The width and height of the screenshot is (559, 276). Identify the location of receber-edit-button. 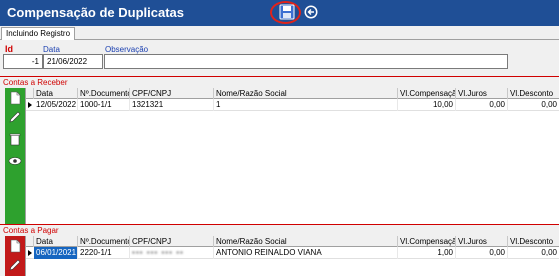
(15, 117).